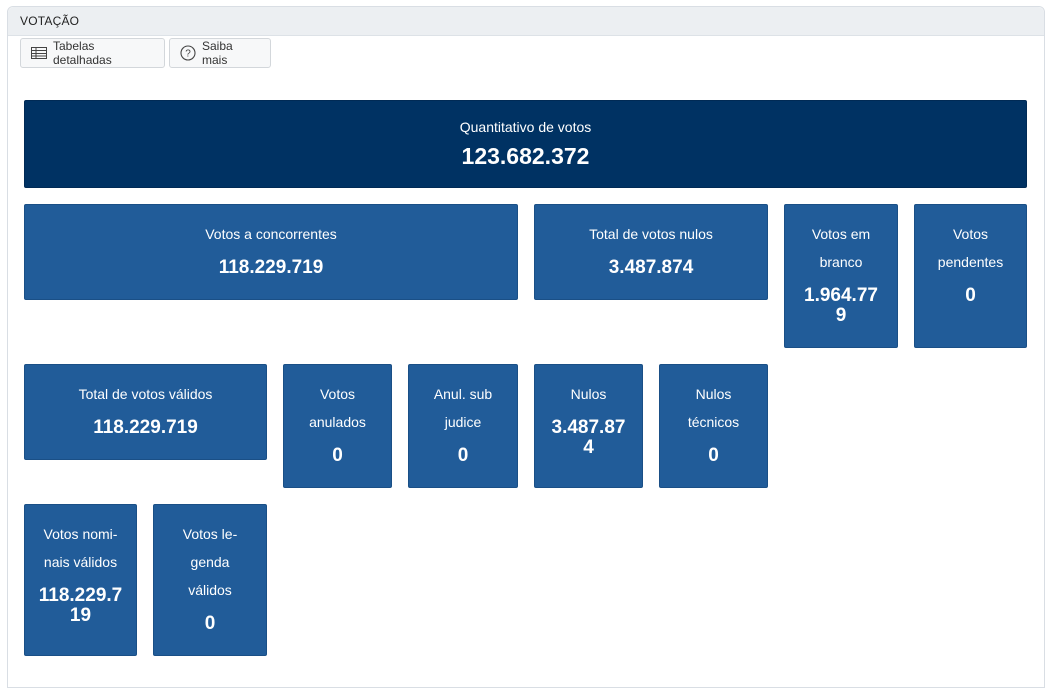 The width and height of the screenshot is (1059, 688). Describe the element at coordinates (210, 580) in the screenshot. I see `party-valid-votes-card: Votos le- genda válidos 0` at that location.